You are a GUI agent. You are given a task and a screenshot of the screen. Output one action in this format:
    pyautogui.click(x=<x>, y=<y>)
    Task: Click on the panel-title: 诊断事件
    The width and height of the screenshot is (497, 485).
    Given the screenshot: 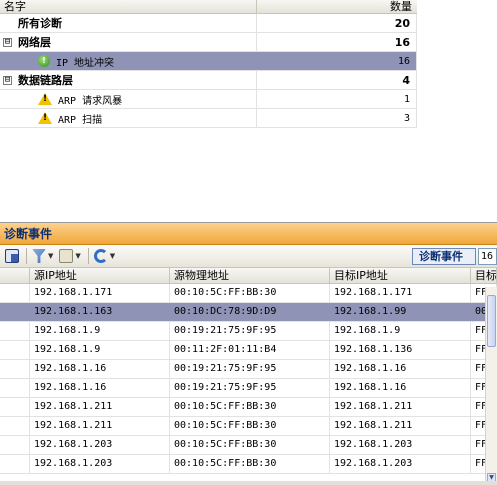 What is the action you would take?
    pyautogui.click(x=248, y=234)
    